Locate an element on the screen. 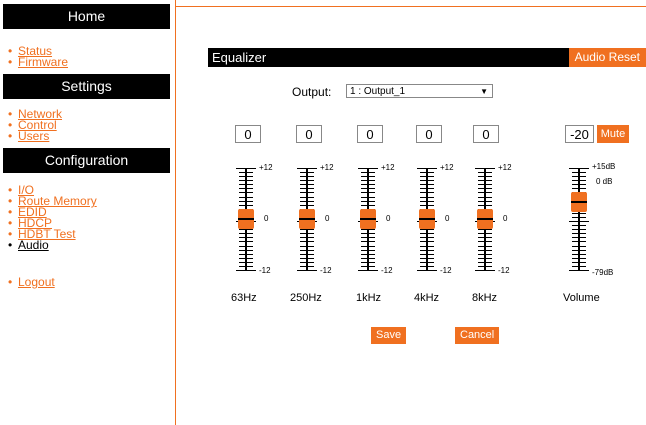 This screenshot has height=425, width=646. equalizer-title: Equalizer is located at coordinates (239, 57).